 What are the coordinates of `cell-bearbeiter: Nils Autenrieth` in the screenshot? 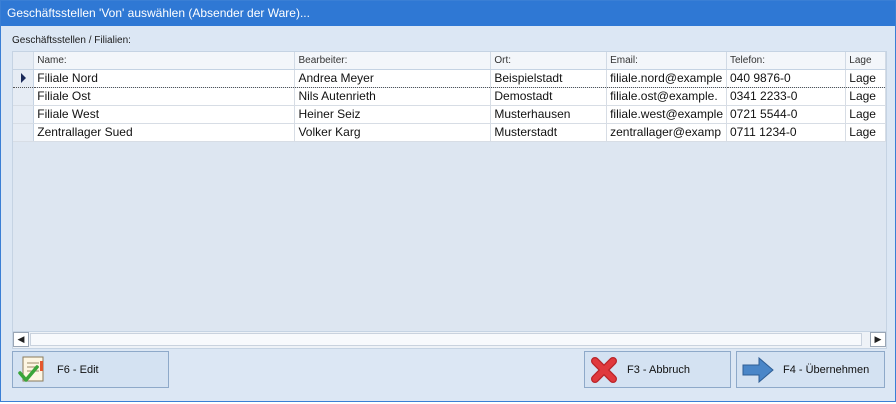 It's located at (393, 96).